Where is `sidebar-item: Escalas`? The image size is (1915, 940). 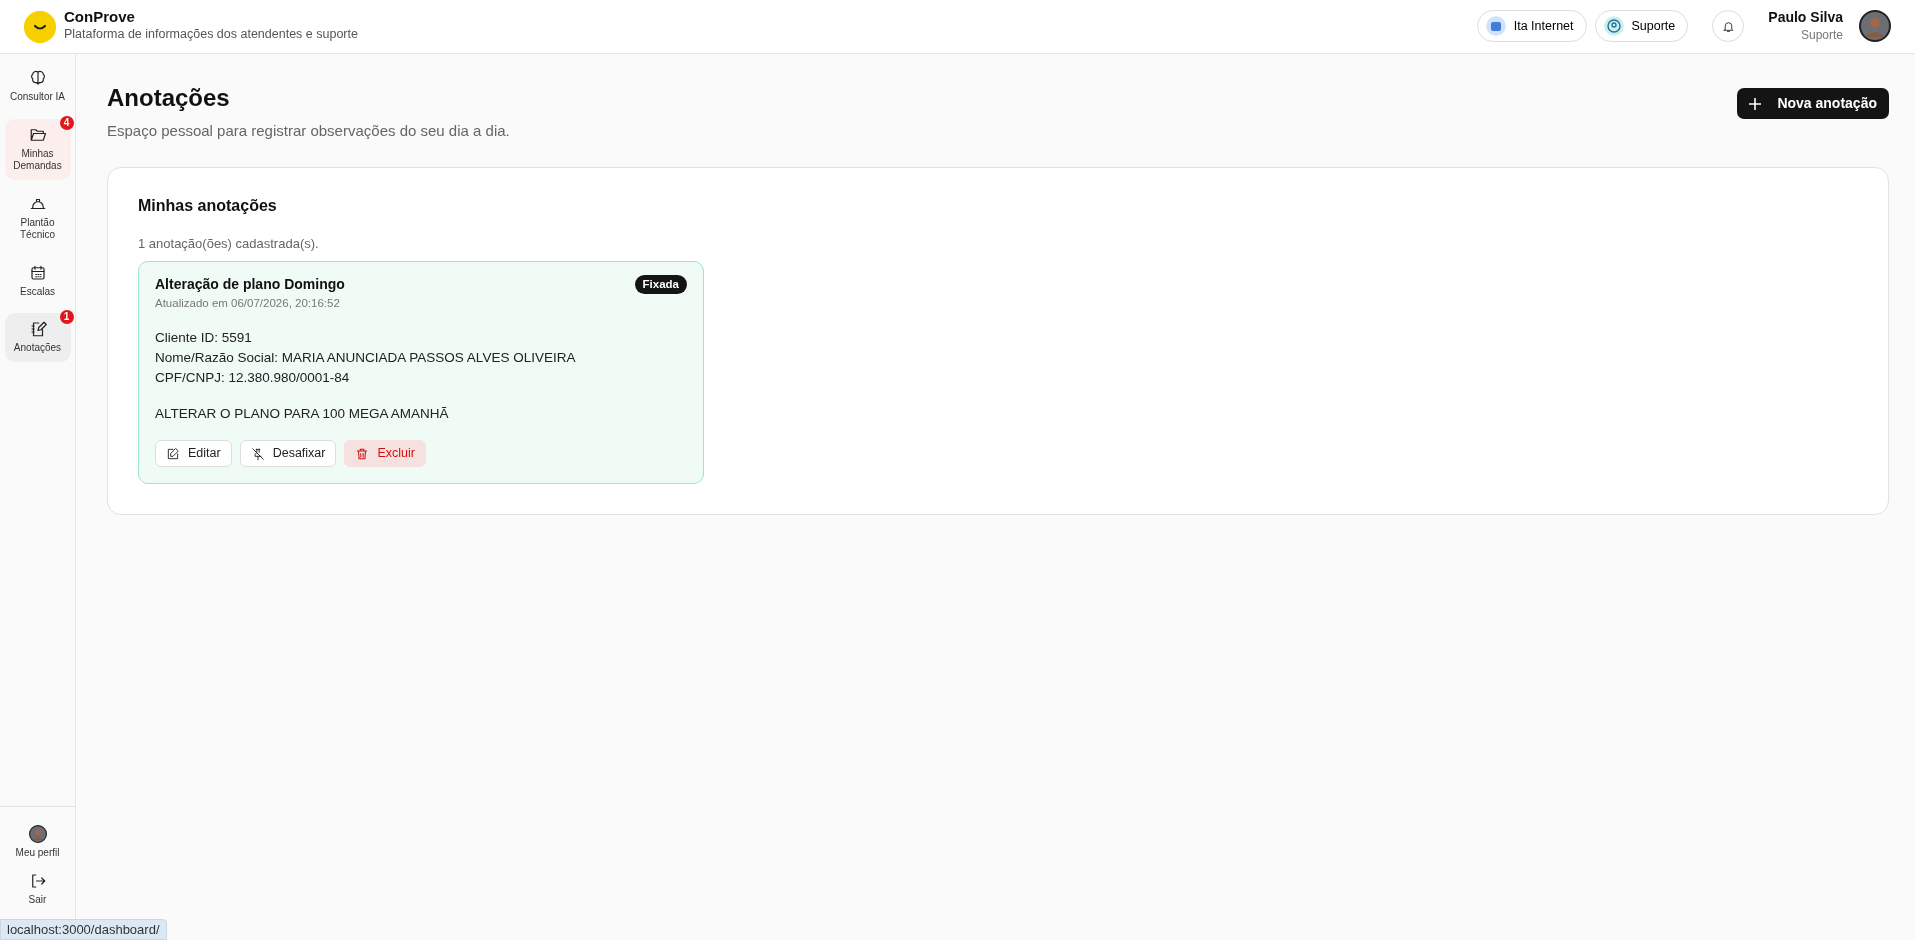 sidebar-item: Escalas is located at coordinates (37, 280).